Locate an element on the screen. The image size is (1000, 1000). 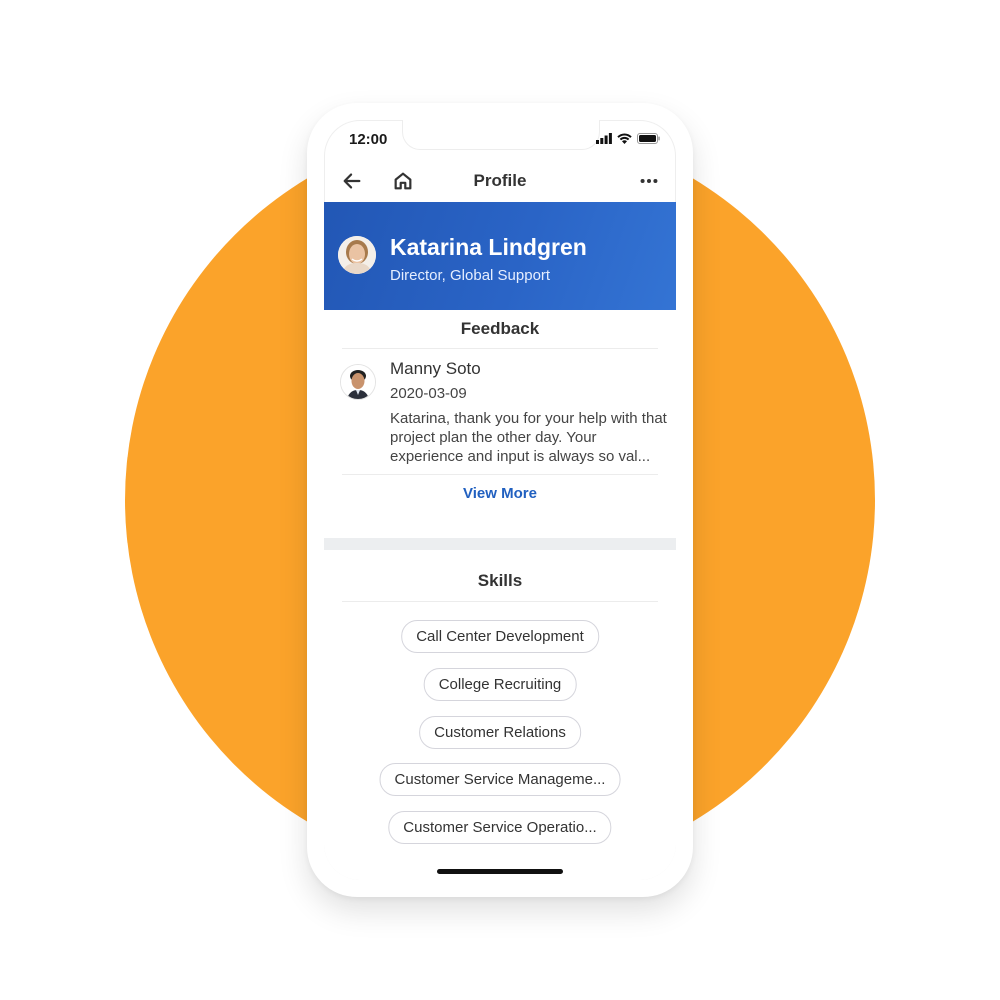
skill-chip: College Recruiting is located at coordinates (500, 684).